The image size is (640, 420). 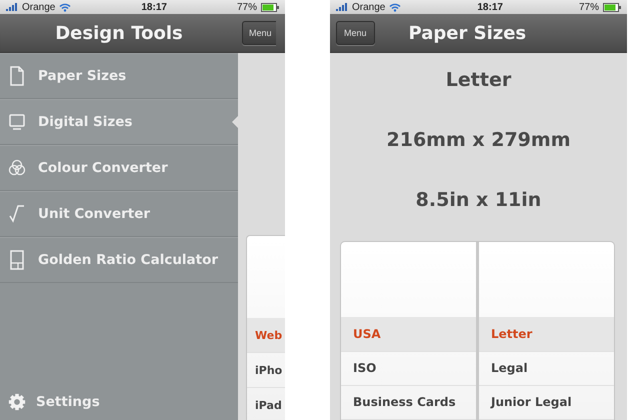 I want to click on picker-option: Legal, so click(x=546, y=369).